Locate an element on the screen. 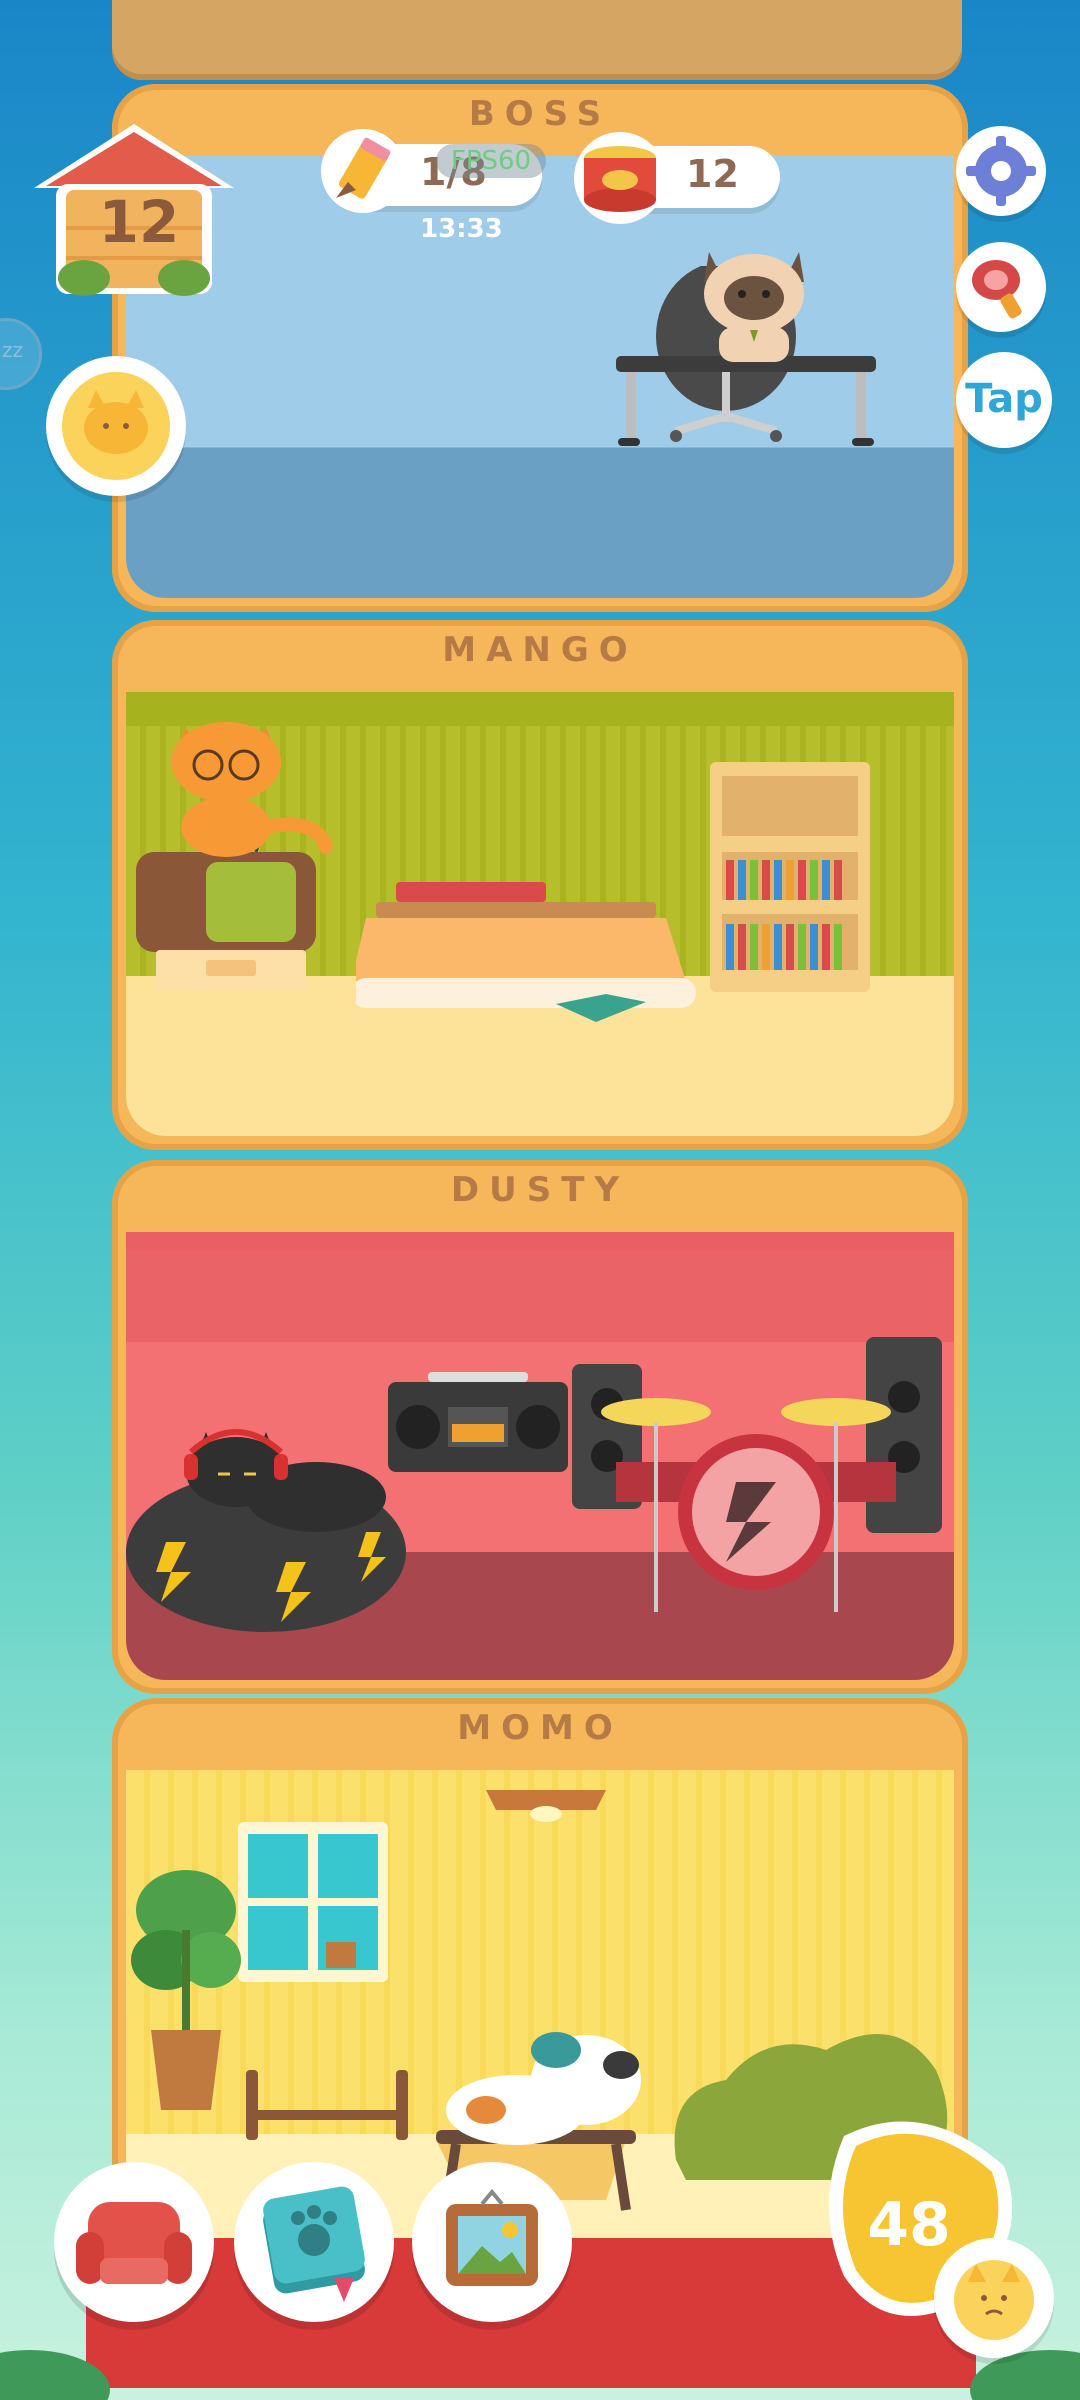  kotatsu-table is located at coordinates (526, 952).